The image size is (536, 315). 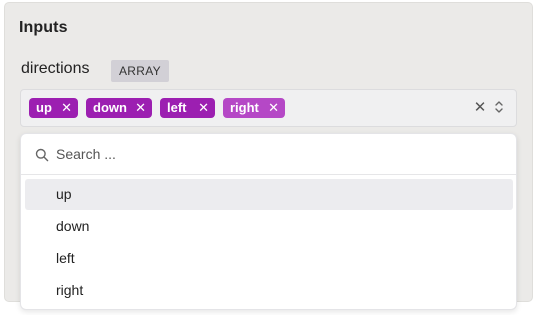 What do you see at coordinates (269, 226) in the screenshot?
I see `option-down: down` at bounding box center [269, 226].